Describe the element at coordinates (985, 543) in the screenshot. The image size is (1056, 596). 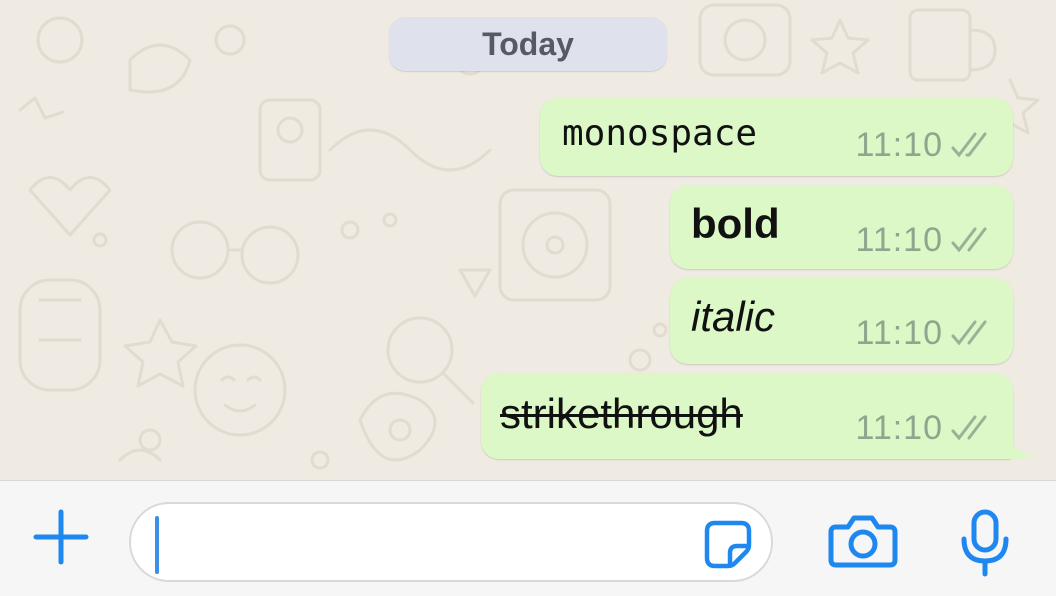
I see `microphone-icon` at that location.